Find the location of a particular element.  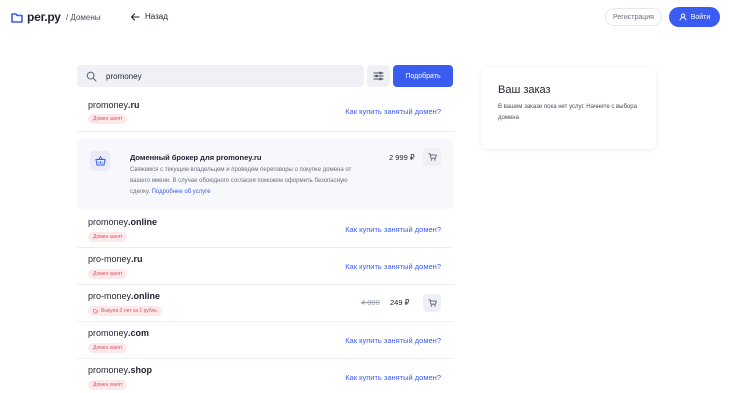

search-bar is located at coordinates (220, 76).